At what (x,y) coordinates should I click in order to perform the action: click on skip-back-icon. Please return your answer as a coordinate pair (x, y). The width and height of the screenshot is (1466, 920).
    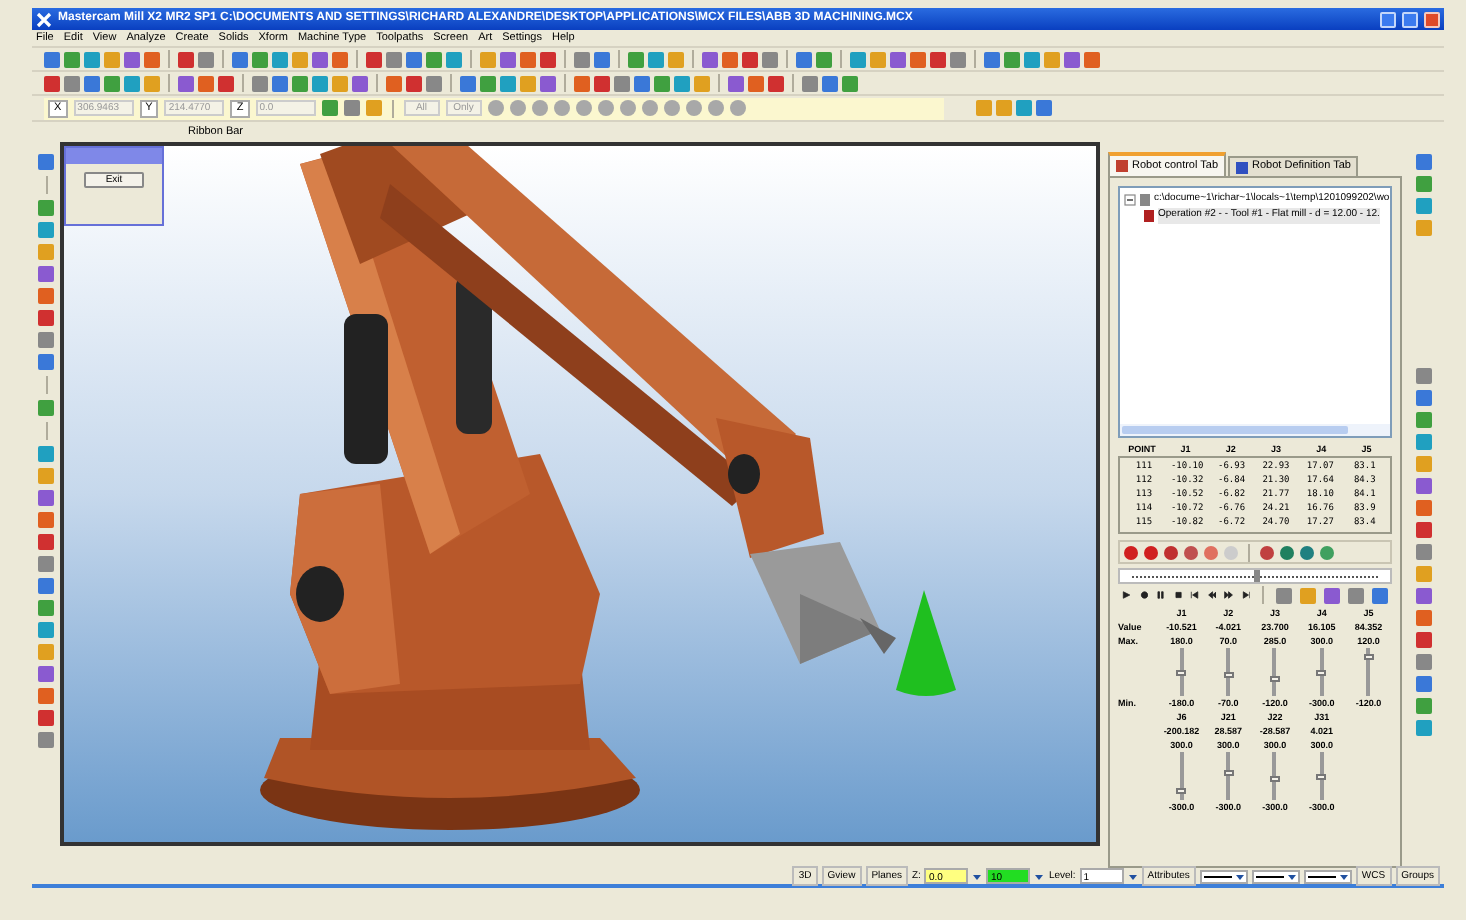
    Looking at the image, I should click on (1195, 595).